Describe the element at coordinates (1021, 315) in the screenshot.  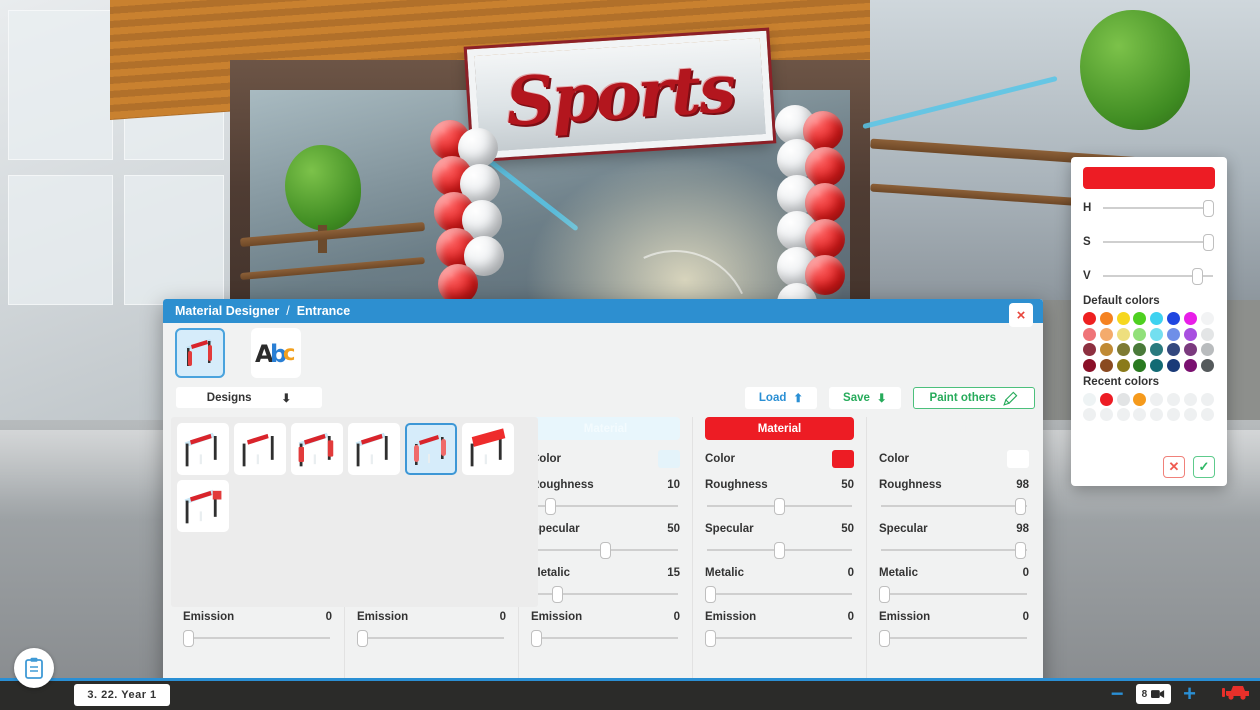
I see `dialog-close-button: ×` at that location.